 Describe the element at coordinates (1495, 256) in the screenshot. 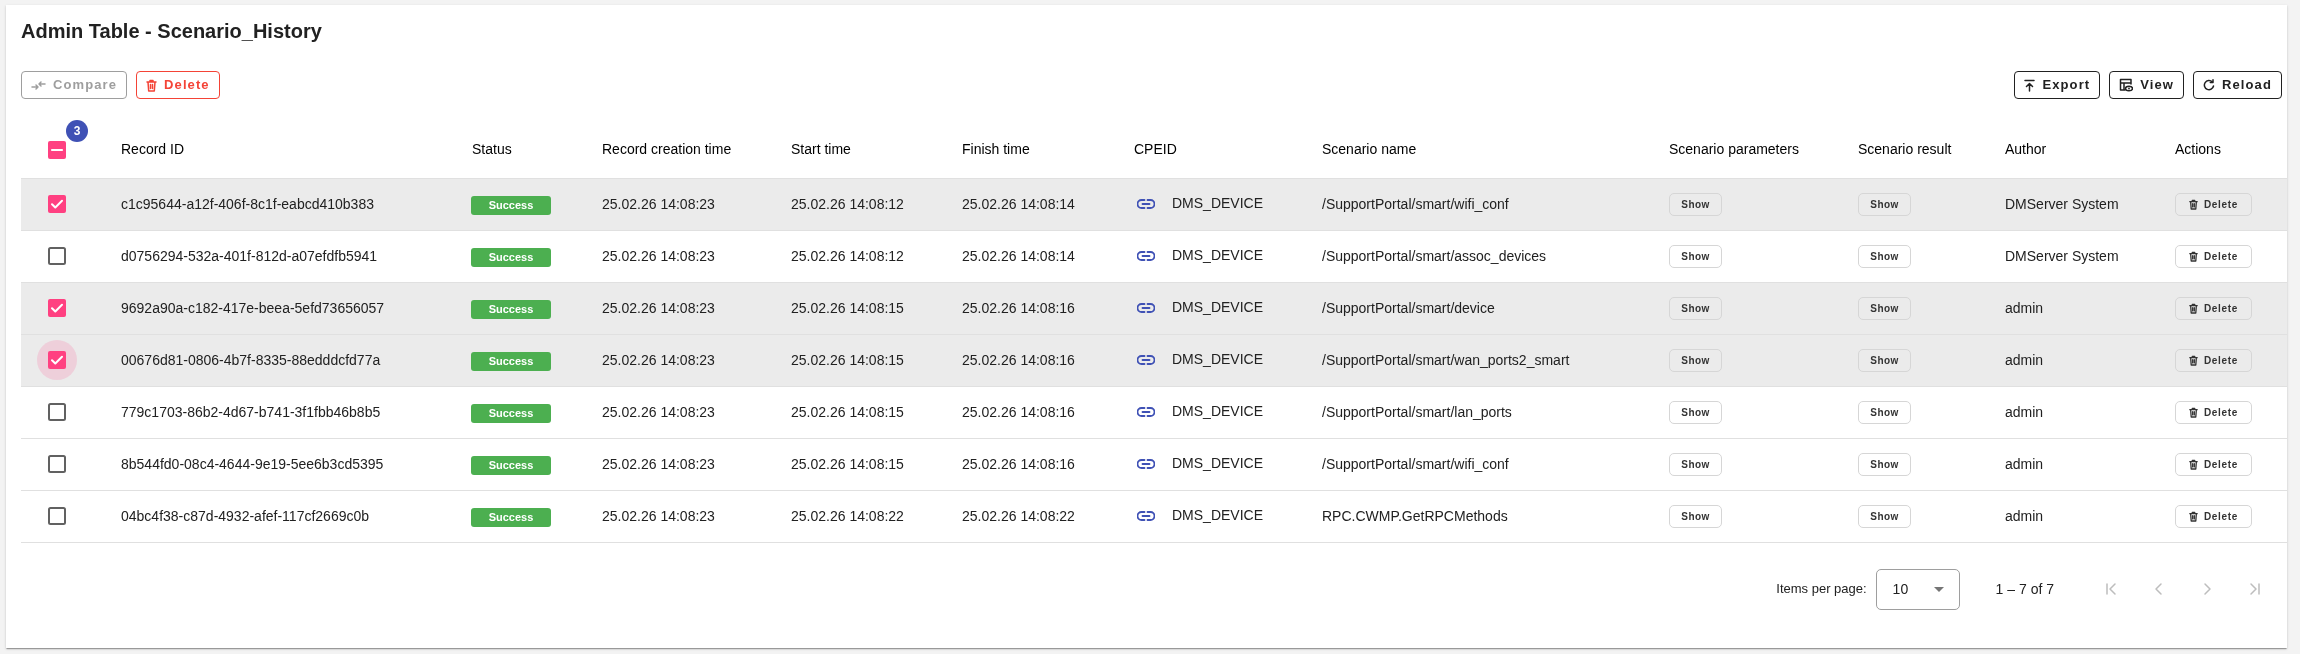

I see `scenario-name: /SupportPortal/smart/assoc_devices` at that location.